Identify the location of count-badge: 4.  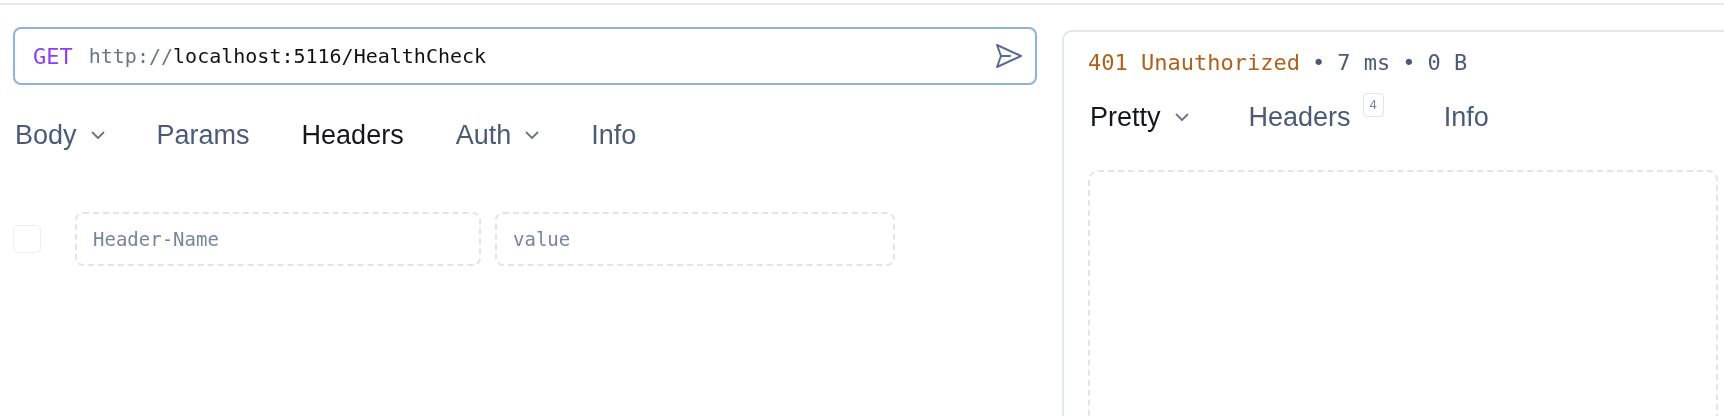
(1373, 105).